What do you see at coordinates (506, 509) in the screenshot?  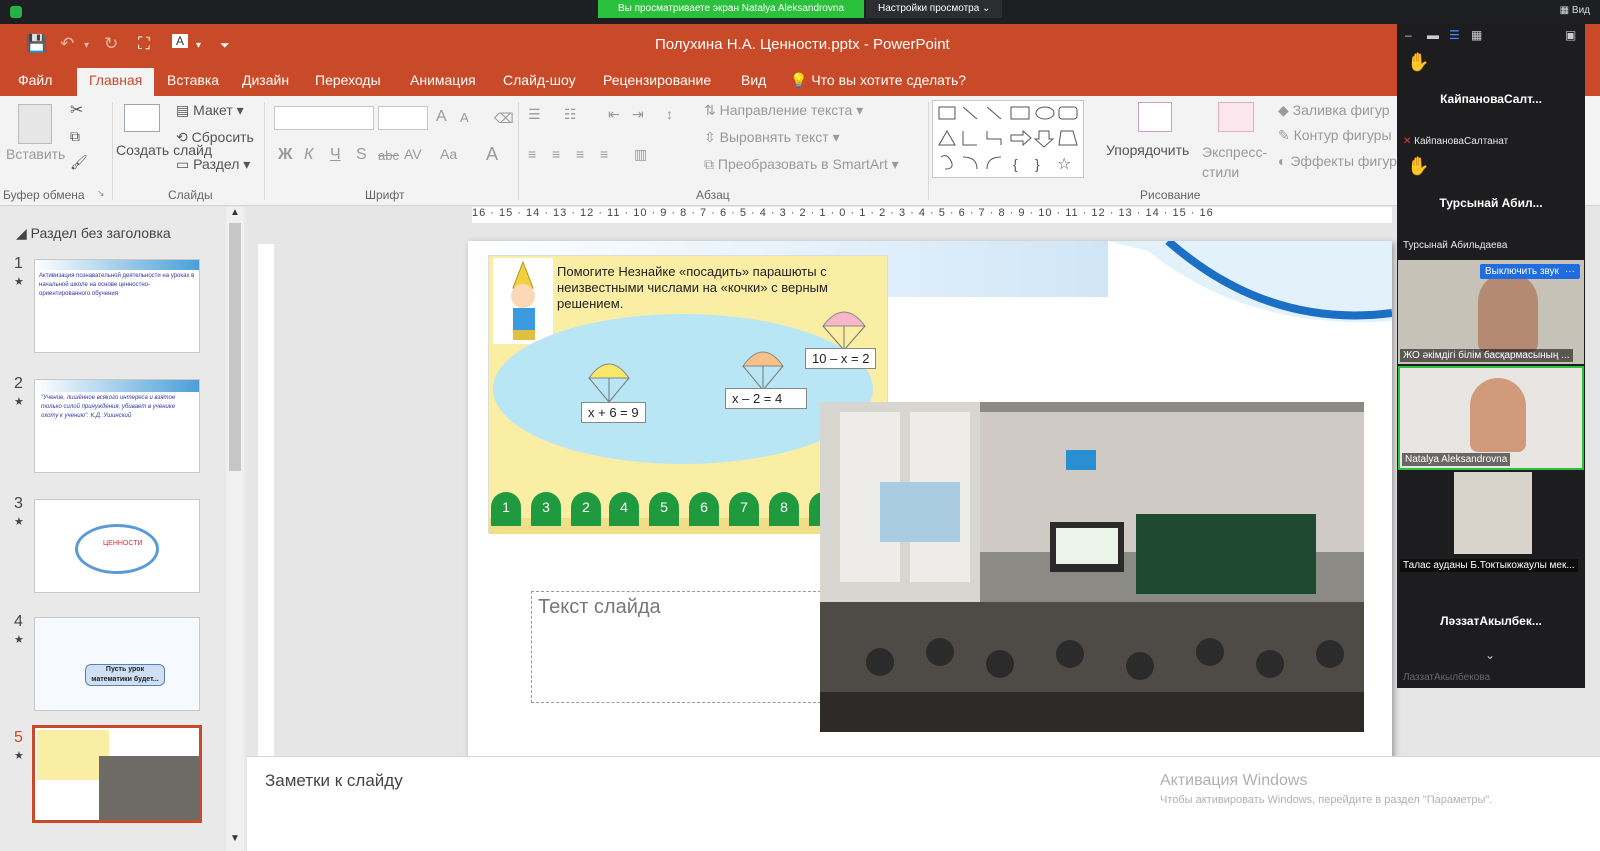 I see `hill-label: 1` at bounding box center [506, 509].